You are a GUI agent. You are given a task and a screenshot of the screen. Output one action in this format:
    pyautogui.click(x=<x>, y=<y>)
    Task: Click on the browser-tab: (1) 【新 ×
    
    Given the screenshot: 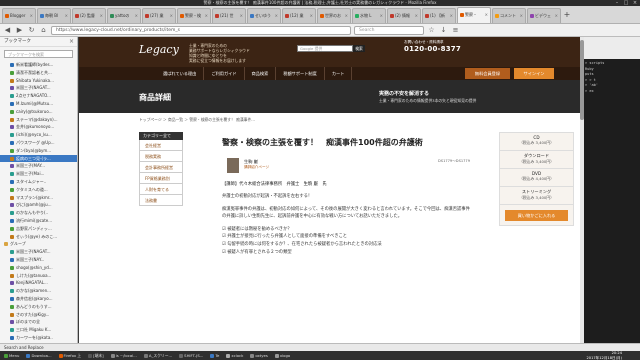 What is the action you would take?
    pyautogui.click(x=439, y=15)
    